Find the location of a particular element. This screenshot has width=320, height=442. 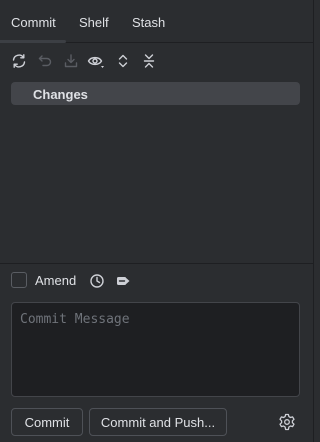

clock-icon is located at coordinates (97, 281).